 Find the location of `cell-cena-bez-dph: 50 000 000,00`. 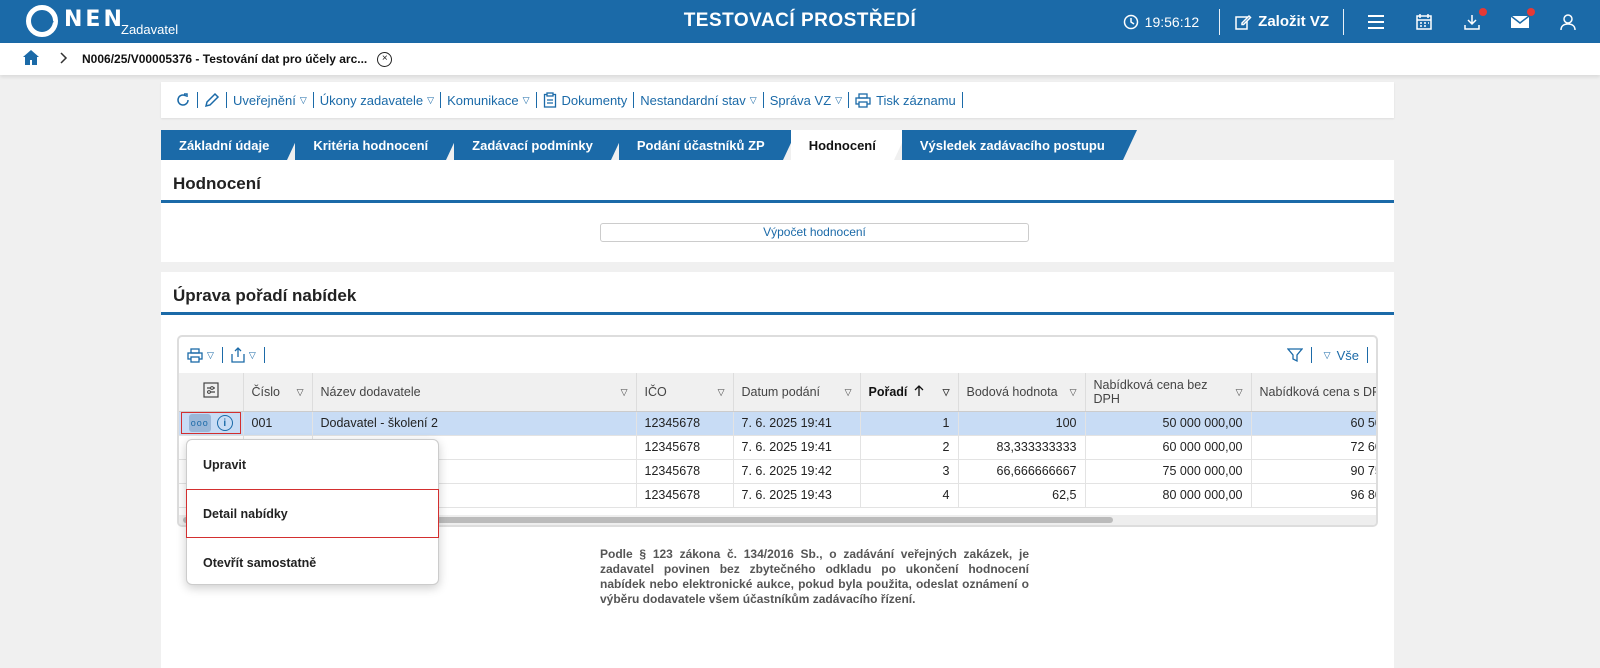

cell-cena-bez-dph: 50 000 000,00 is located at coordinates (1168, 423).